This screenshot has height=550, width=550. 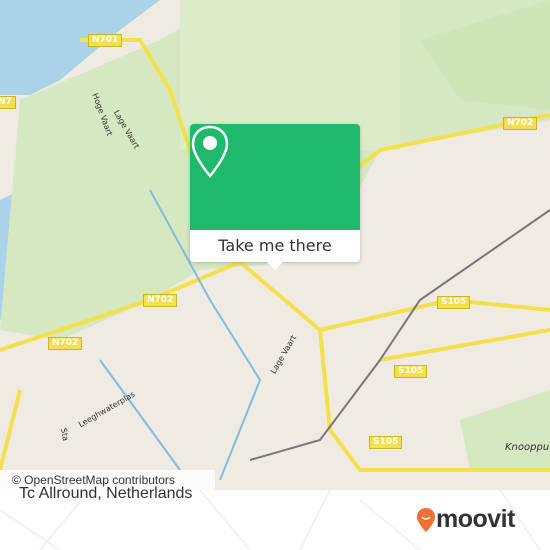 I want to click on moovit-logo: moovit, so click(x=465, y=519).